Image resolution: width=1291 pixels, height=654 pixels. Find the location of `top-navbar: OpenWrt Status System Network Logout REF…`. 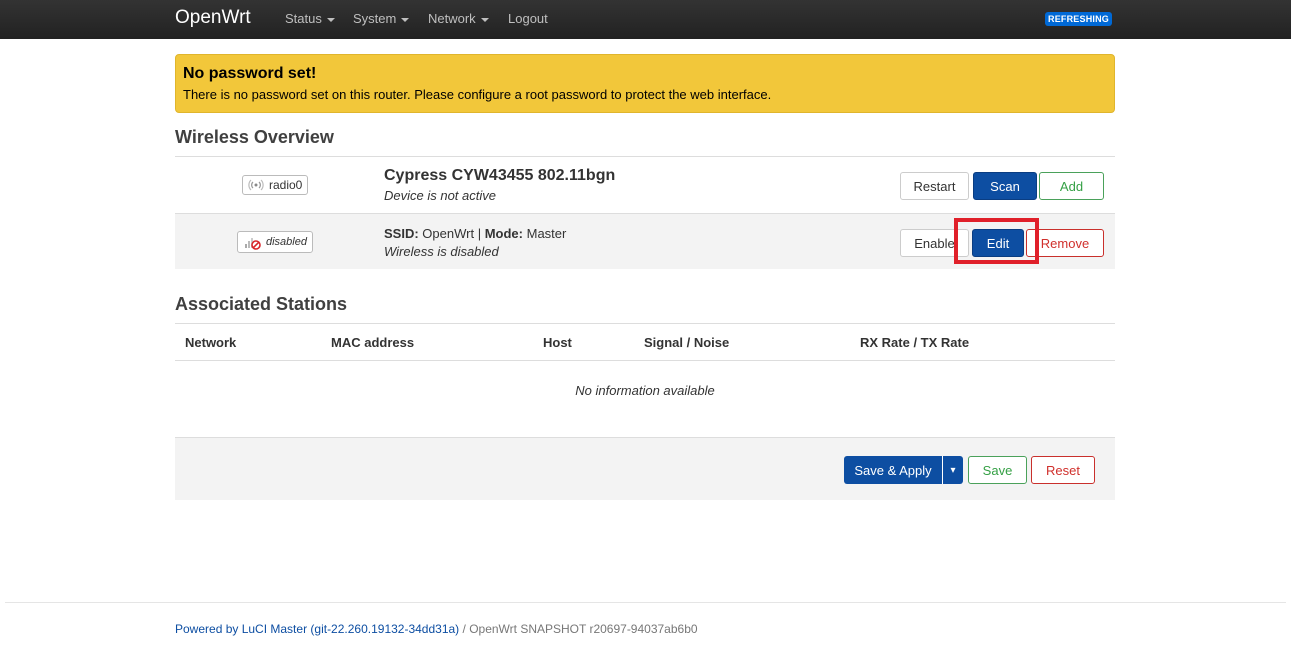

top-navbar: OpenWrt Status System Network Logout REF… is located at coordinates (645, 19).